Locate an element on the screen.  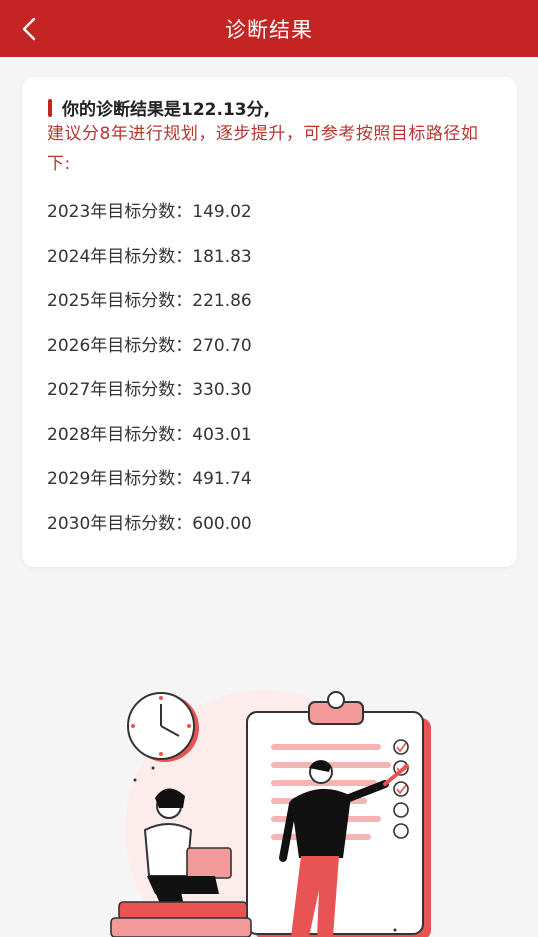
top-navigation-bar: 诊断结果 is located at coordinates (269, 28).